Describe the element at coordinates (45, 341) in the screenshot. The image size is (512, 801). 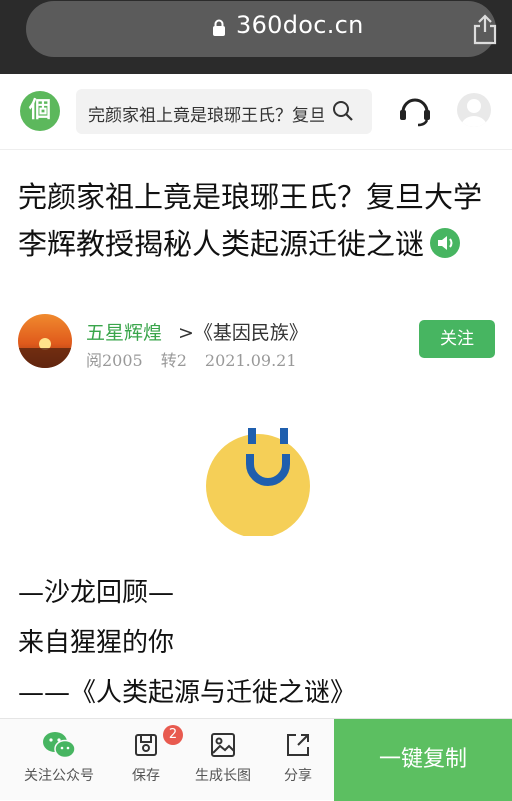
I see `author-avatar` at that location.